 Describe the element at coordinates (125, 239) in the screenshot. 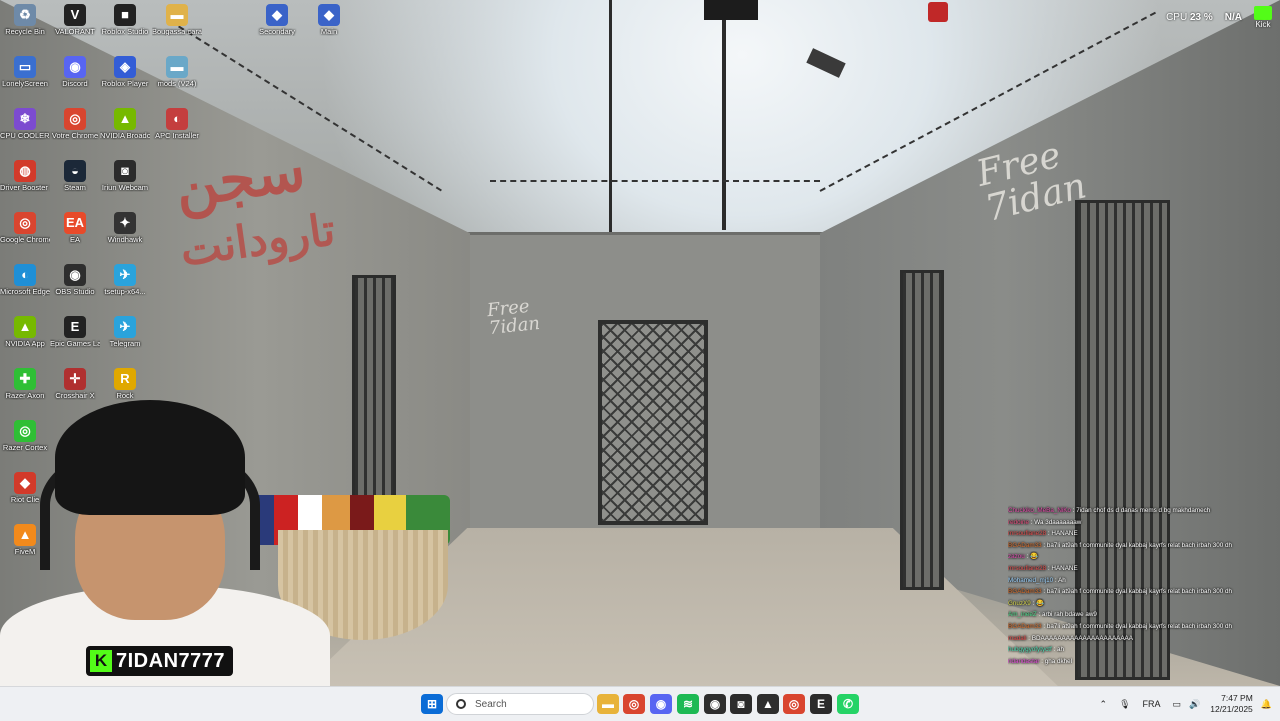

I see `desktop-icon-label: Windhawk` at that location.